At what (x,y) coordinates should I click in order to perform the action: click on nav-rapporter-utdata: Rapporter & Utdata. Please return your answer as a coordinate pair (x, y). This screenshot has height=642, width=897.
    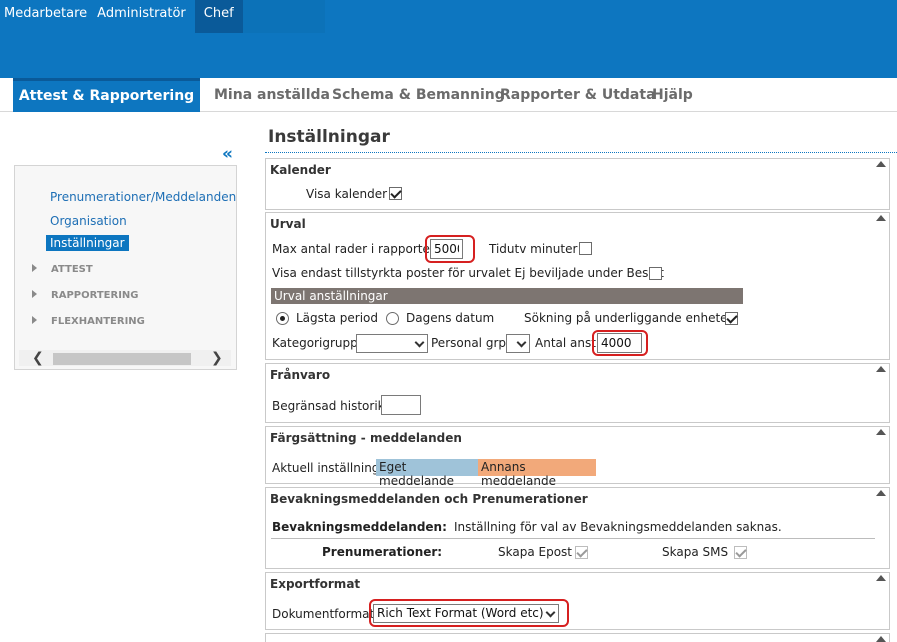
    Looking at the image, I should click on (578, 95).